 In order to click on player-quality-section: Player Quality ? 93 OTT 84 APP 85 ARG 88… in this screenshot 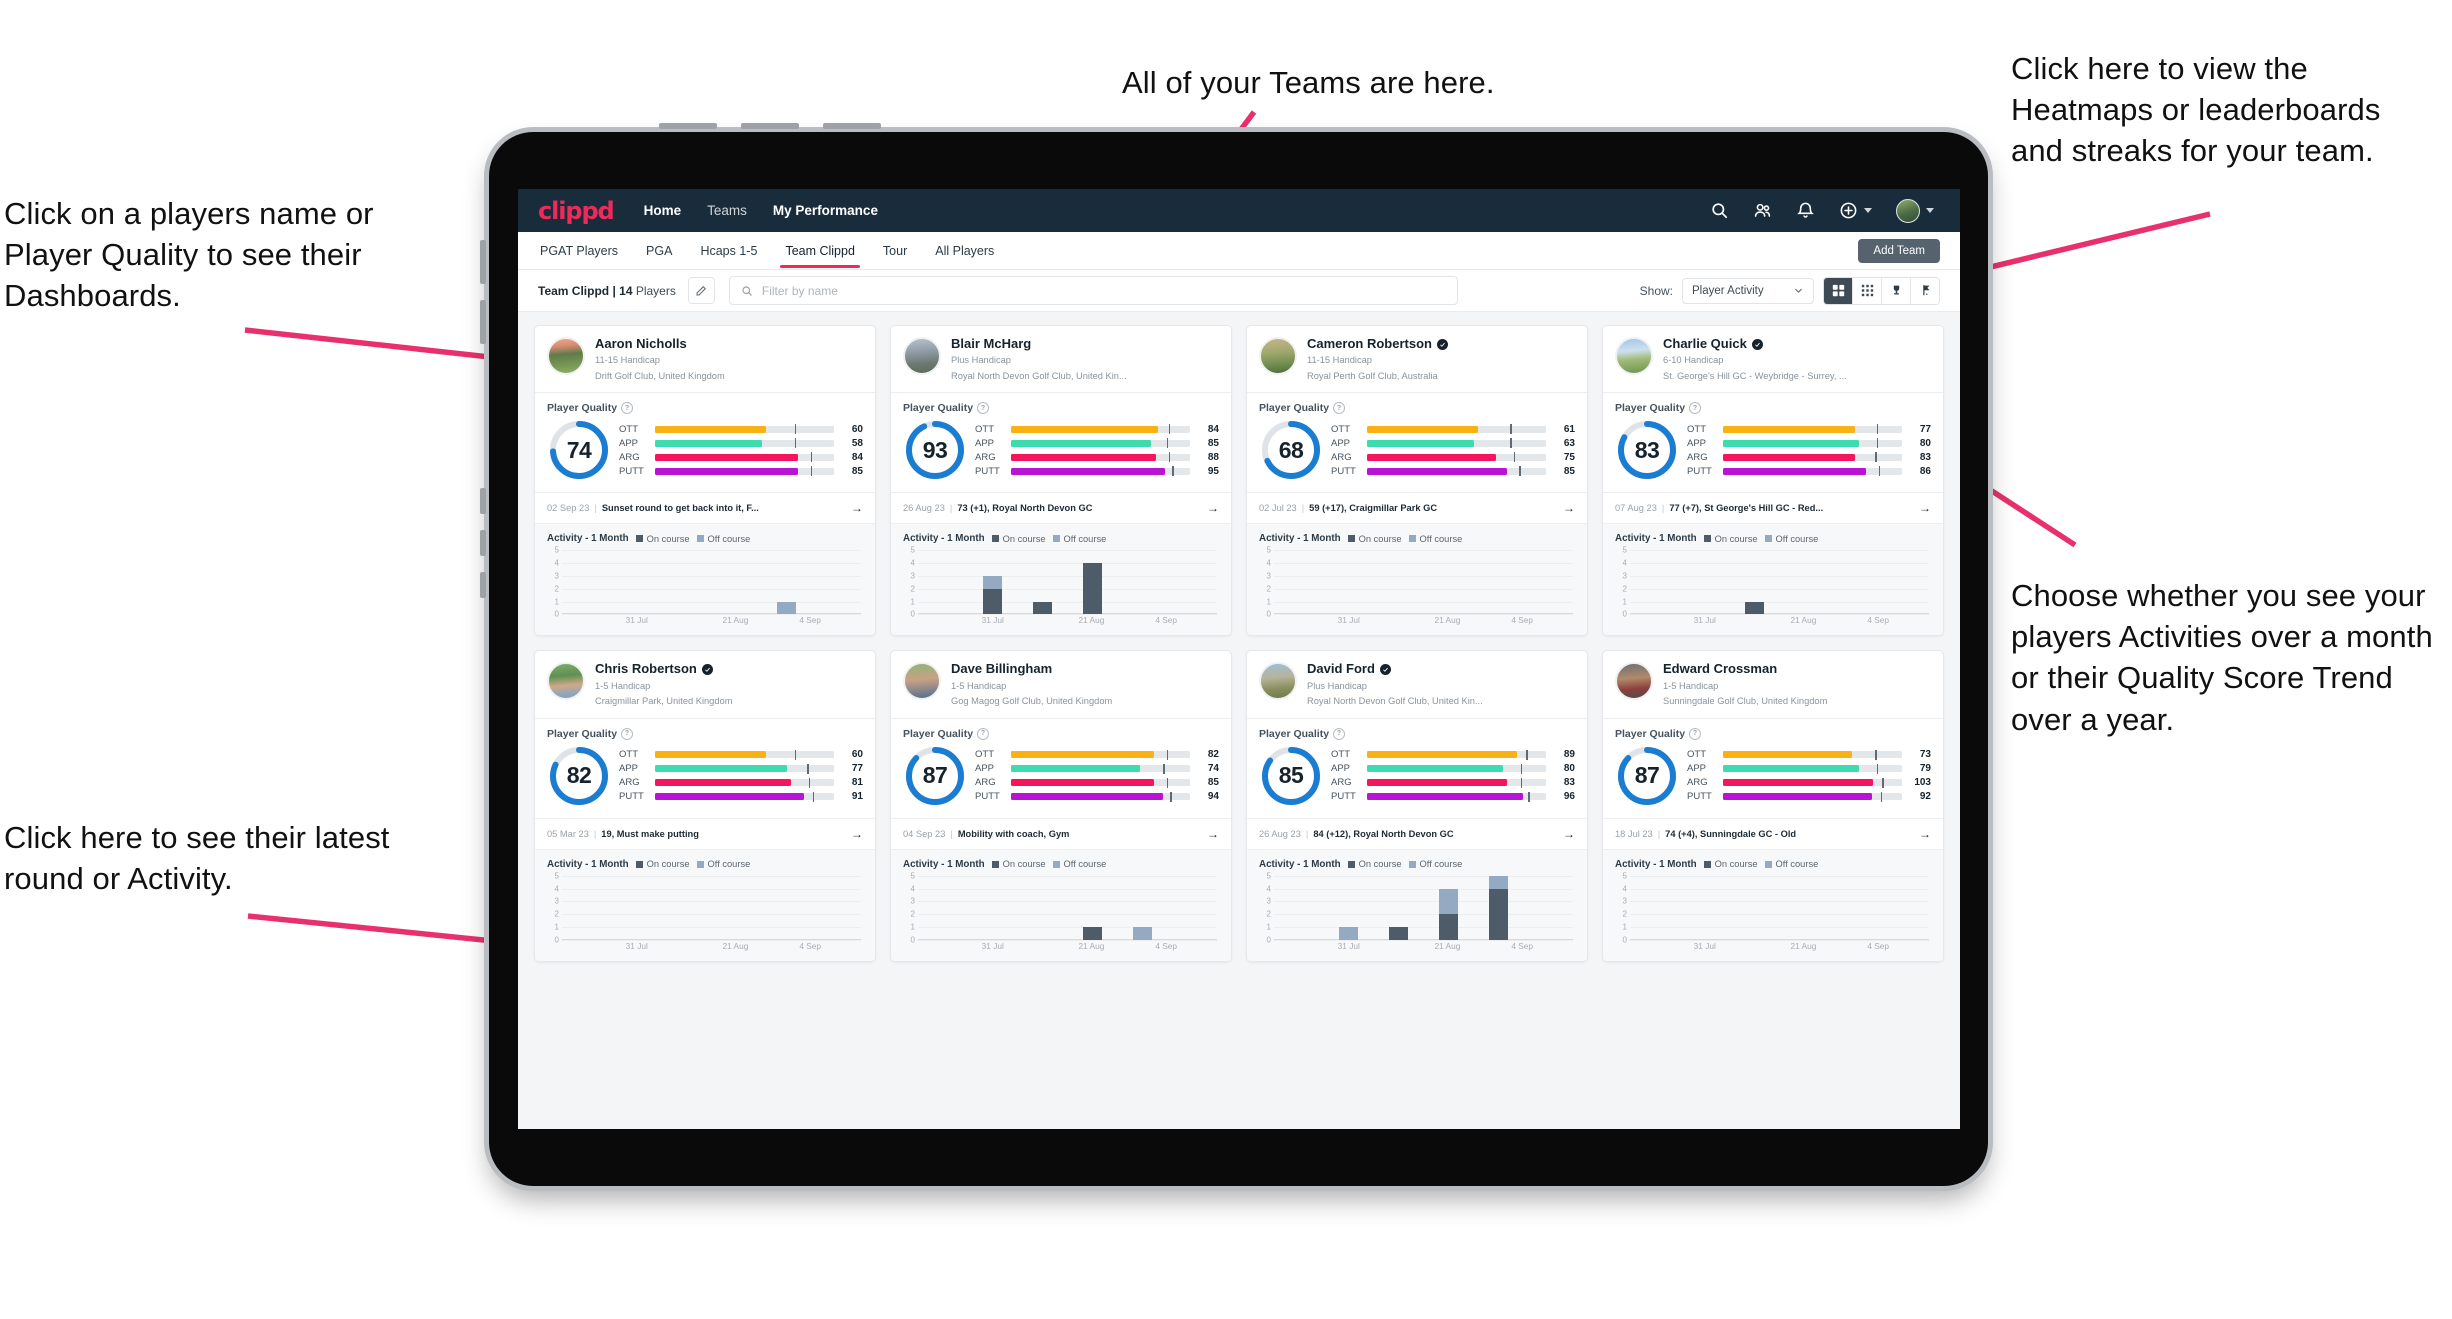, I will do `click(1061, 442)`.